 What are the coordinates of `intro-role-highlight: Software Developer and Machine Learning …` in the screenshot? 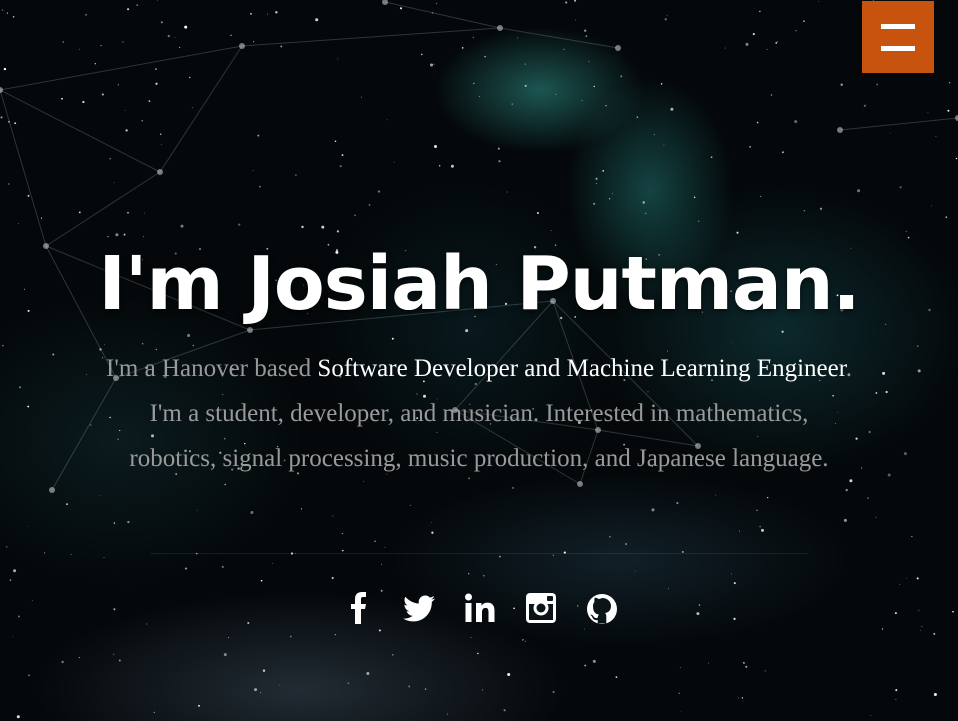 It's located at (581, 368).